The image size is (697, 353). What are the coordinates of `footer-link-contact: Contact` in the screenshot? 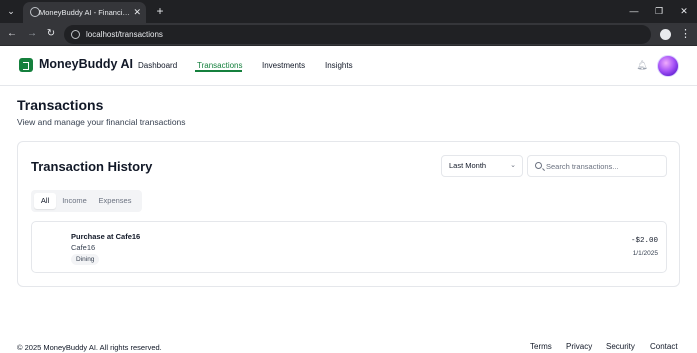 It's located at (664, 346).